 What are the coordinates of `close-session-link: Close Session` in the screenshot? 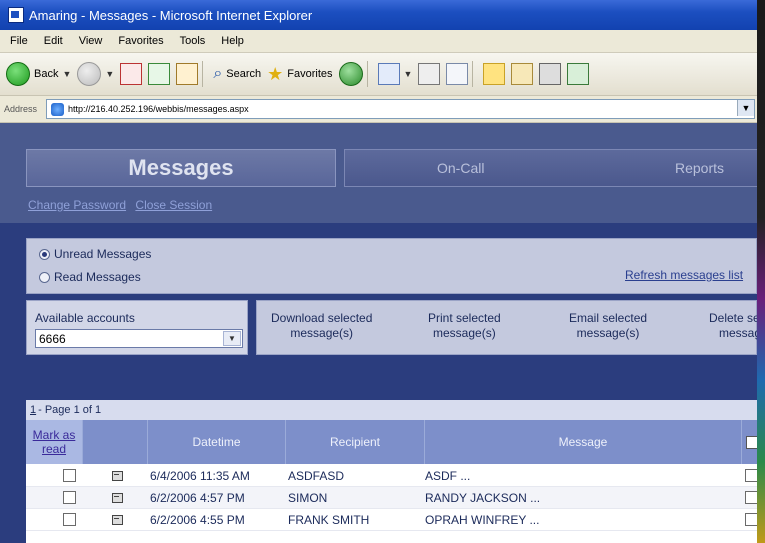 It's located at (173, 205).